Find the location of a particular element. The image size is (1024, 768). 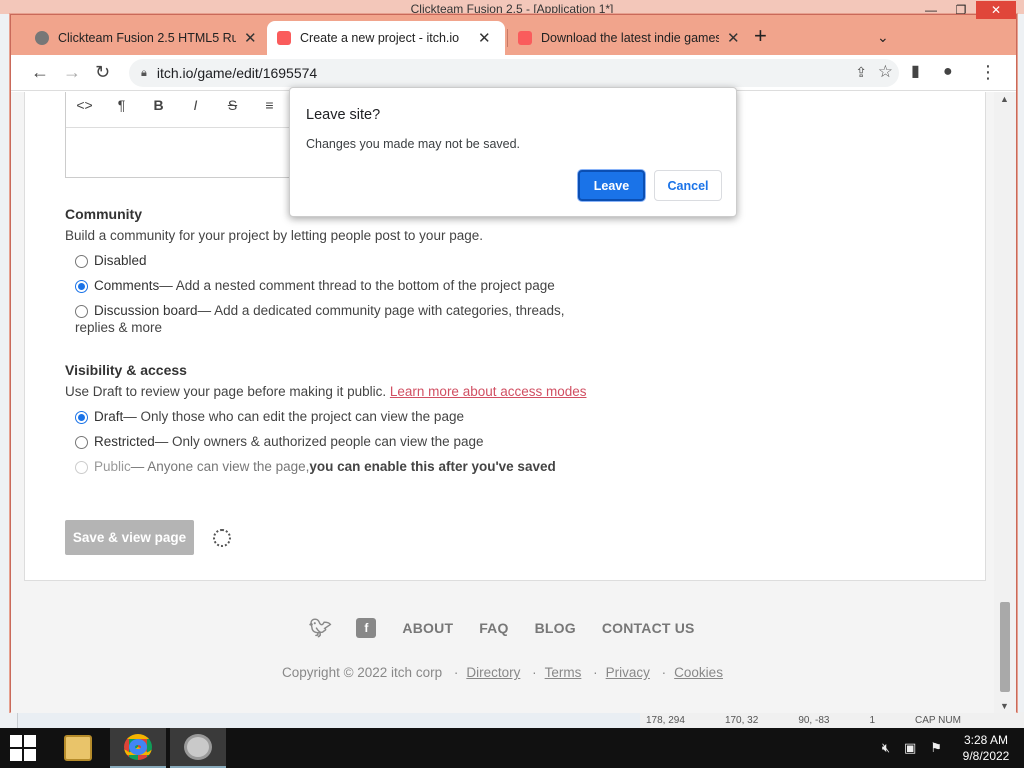

option-label: Public is located at coordinates (112, 466).